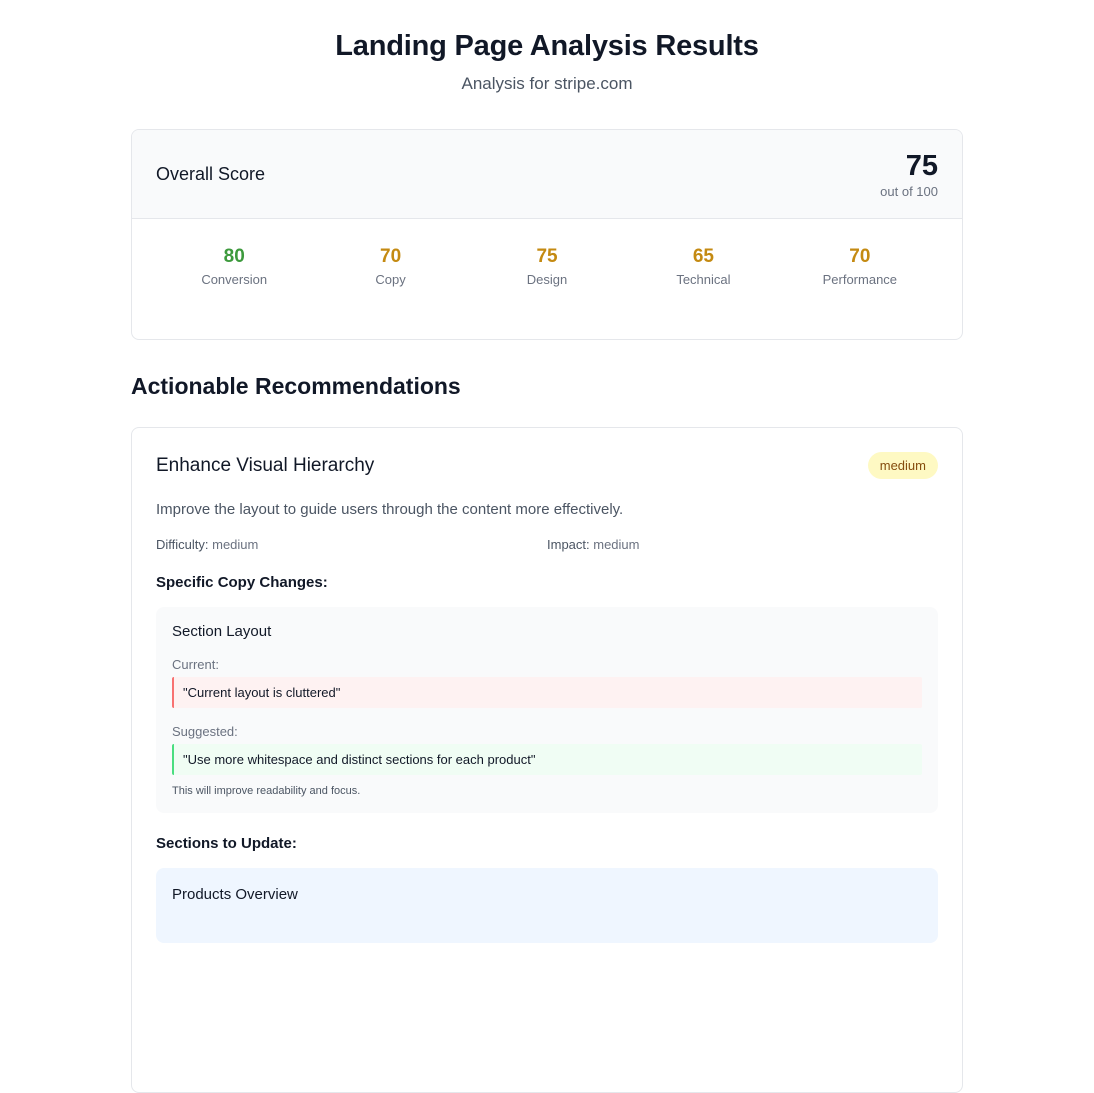 The image size is (1094, 1093). I want to click on suggested-label: Suggested:, so click(205, 731).